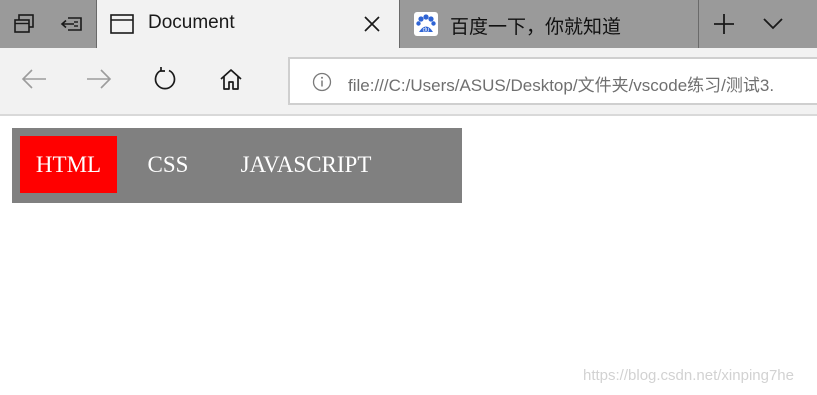 The image size is (817, 395). I want to click on page-icon, so click(122, 24).